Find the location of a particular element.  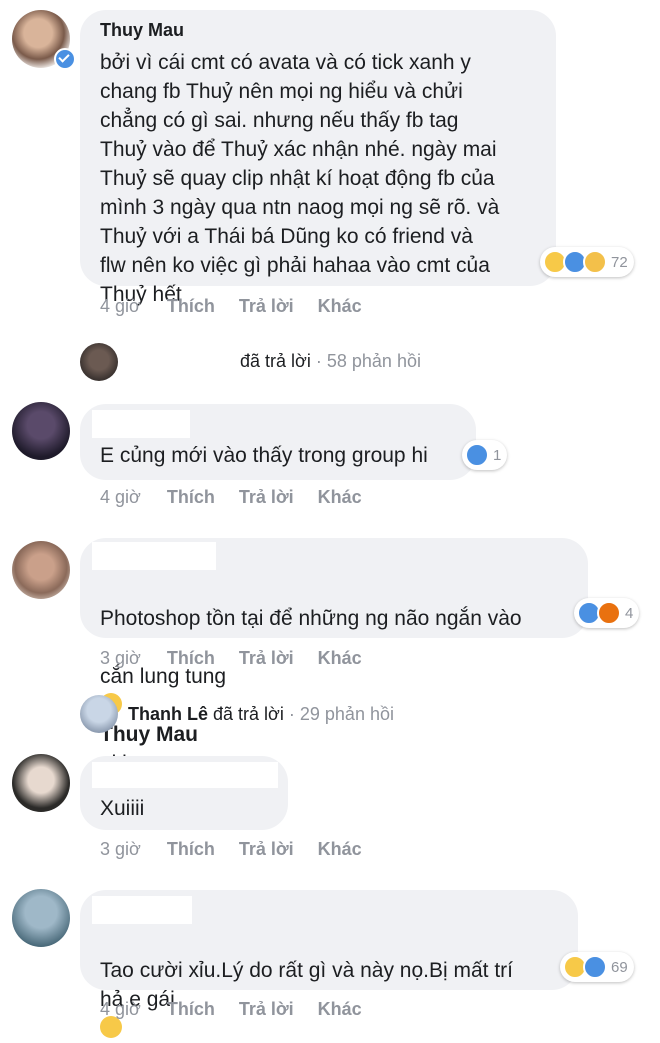

reaction-summary: 4 is located at coordinates (607, 613).